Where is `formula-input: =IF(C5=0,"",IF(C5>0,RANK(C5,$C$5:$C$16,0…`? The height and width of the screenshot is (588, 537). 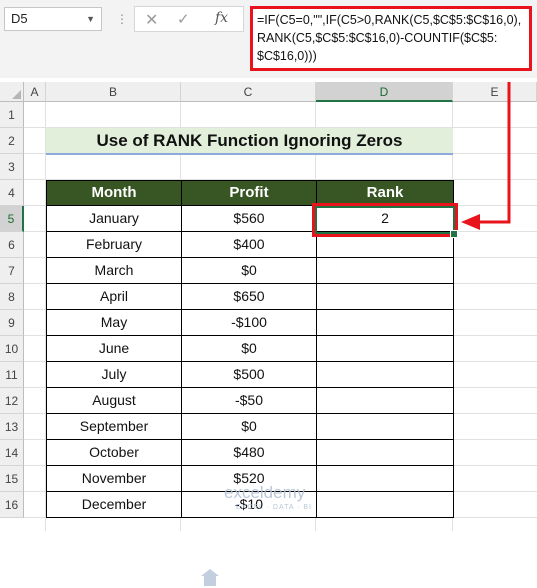
formula-input: =IF(C5=0,"",IF(C5>0,RANK(C5,$C$5:$C$16,0… is located at coordinates (391, 38).